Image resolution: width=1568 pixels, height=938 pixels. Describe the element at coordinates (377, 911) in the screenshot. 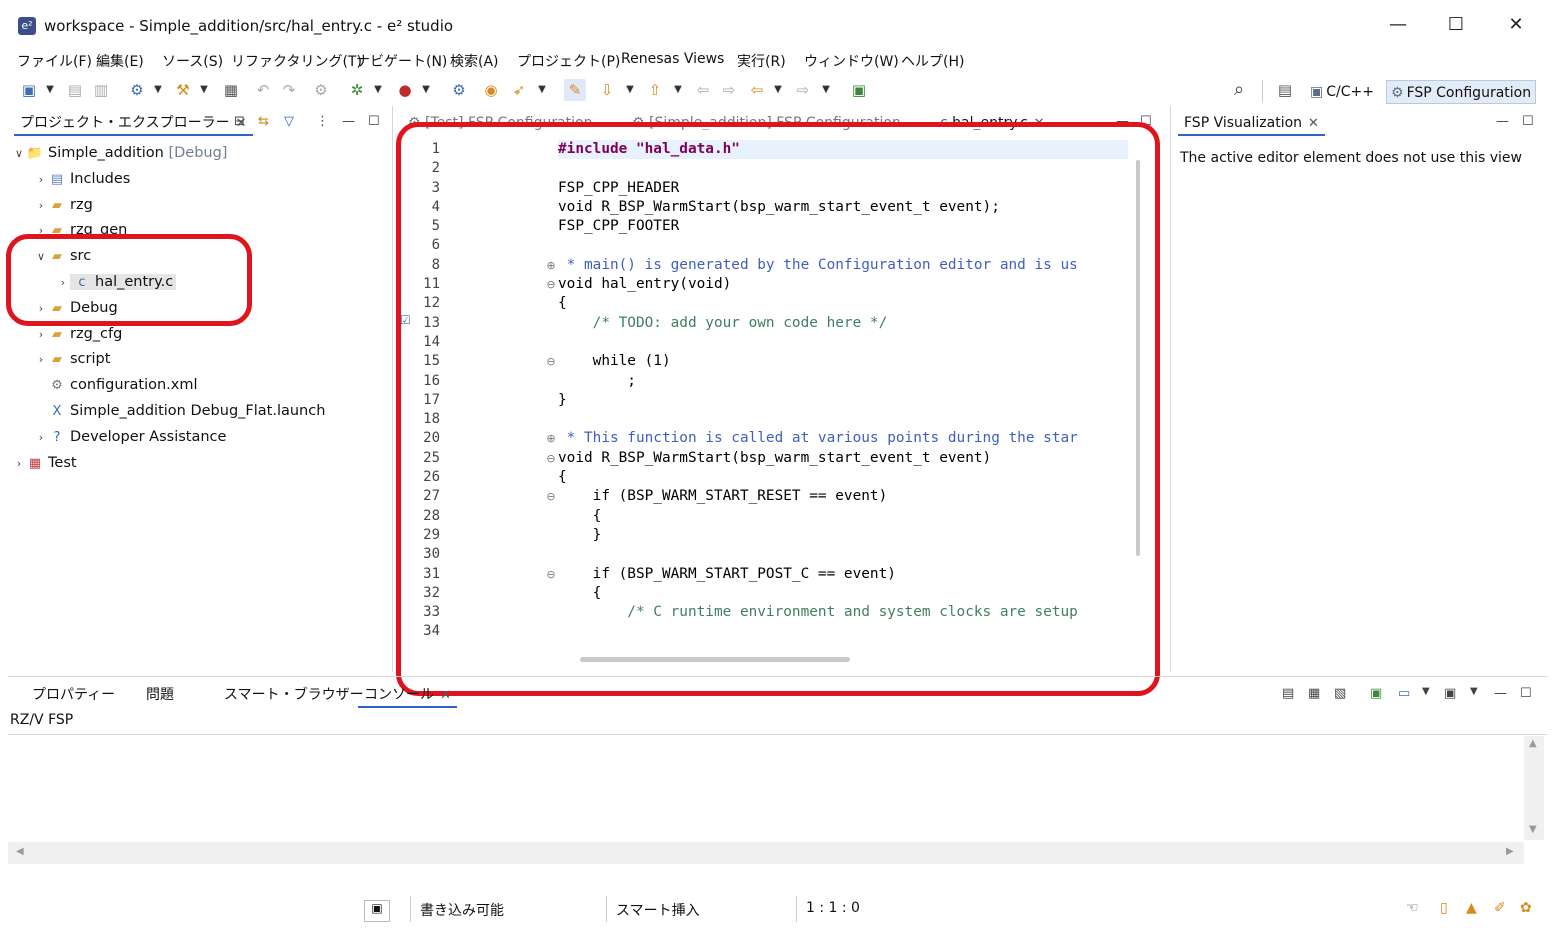

I see `new-window-icon: ▣` at that location.